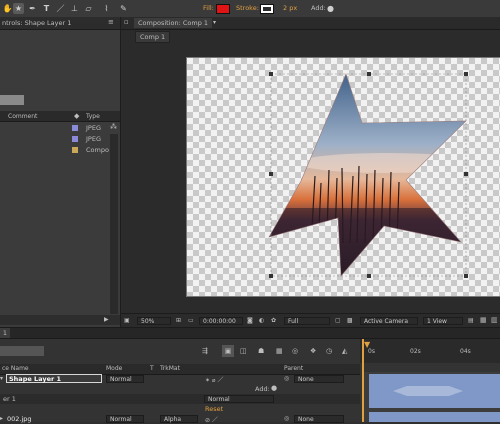  What do you see at coordinates (294, 368) in the screenshot?
I see `col-parent: Parent` at bounding box center [294, 368].